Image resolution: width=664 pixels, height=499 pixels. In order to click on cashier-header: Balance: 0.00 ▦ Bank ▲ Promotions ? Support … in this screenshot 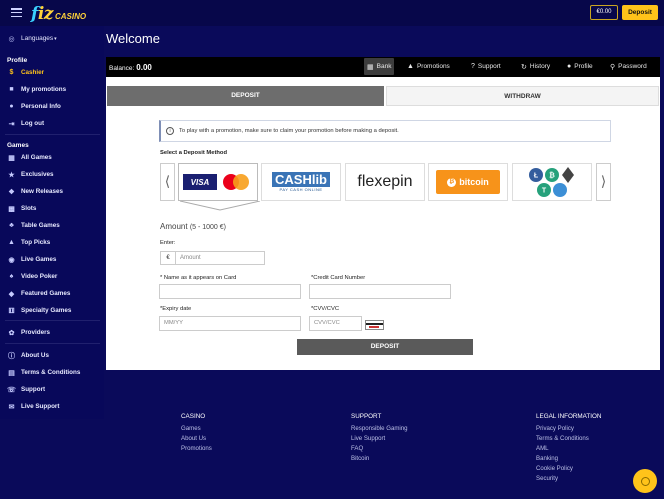, I will do `click(383, 67)`.